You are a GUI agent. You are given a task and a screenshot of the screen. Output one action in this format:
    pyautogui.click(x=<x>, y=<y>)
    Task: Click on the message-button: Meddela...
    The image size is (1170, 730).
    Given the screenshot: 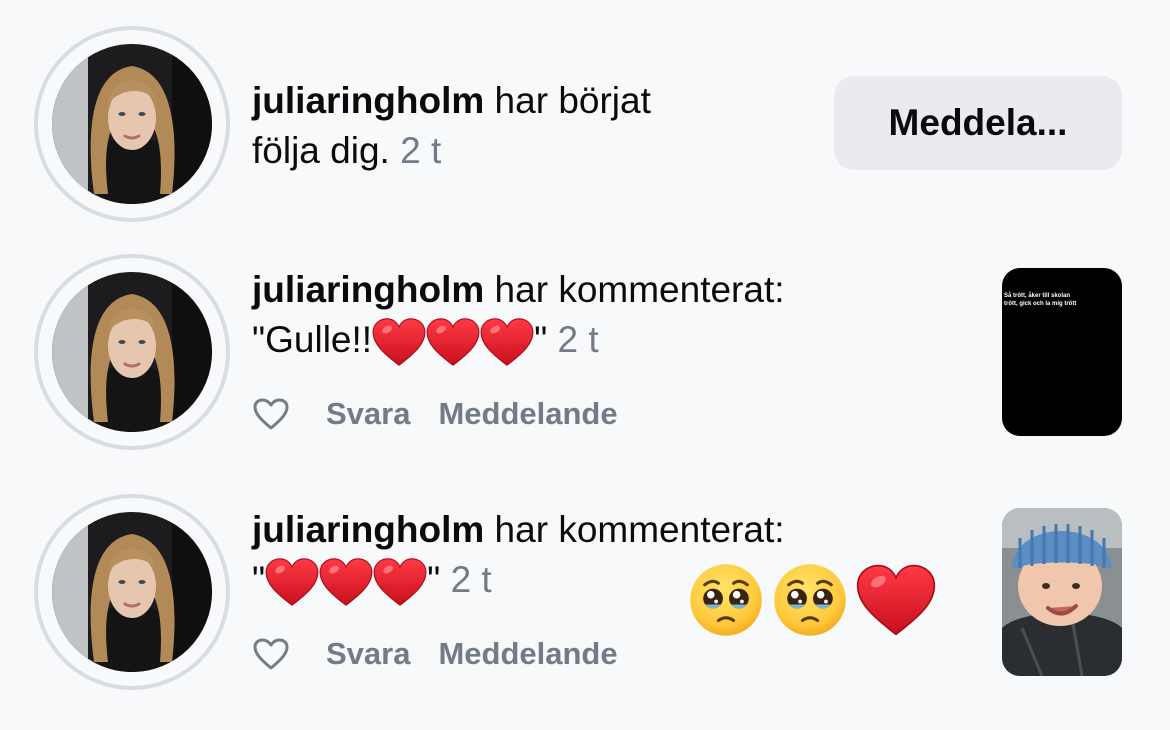 What is the action you would take?
    pyautogui.click(x=978, y=123)
    